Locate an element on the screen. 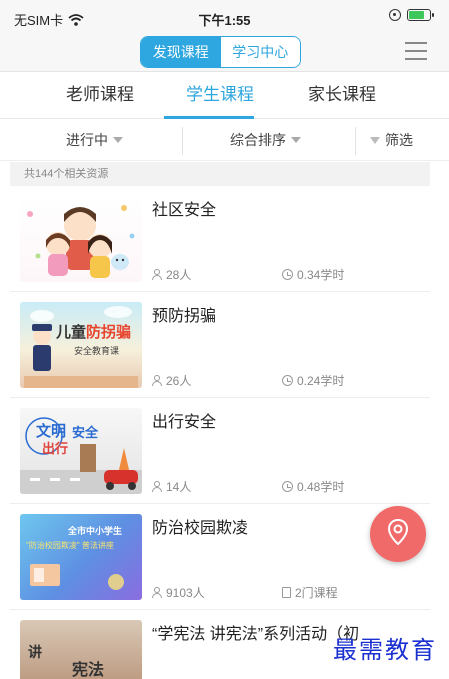  app-header: 发现课程 学习中心 is located at coordinates (224, 53).